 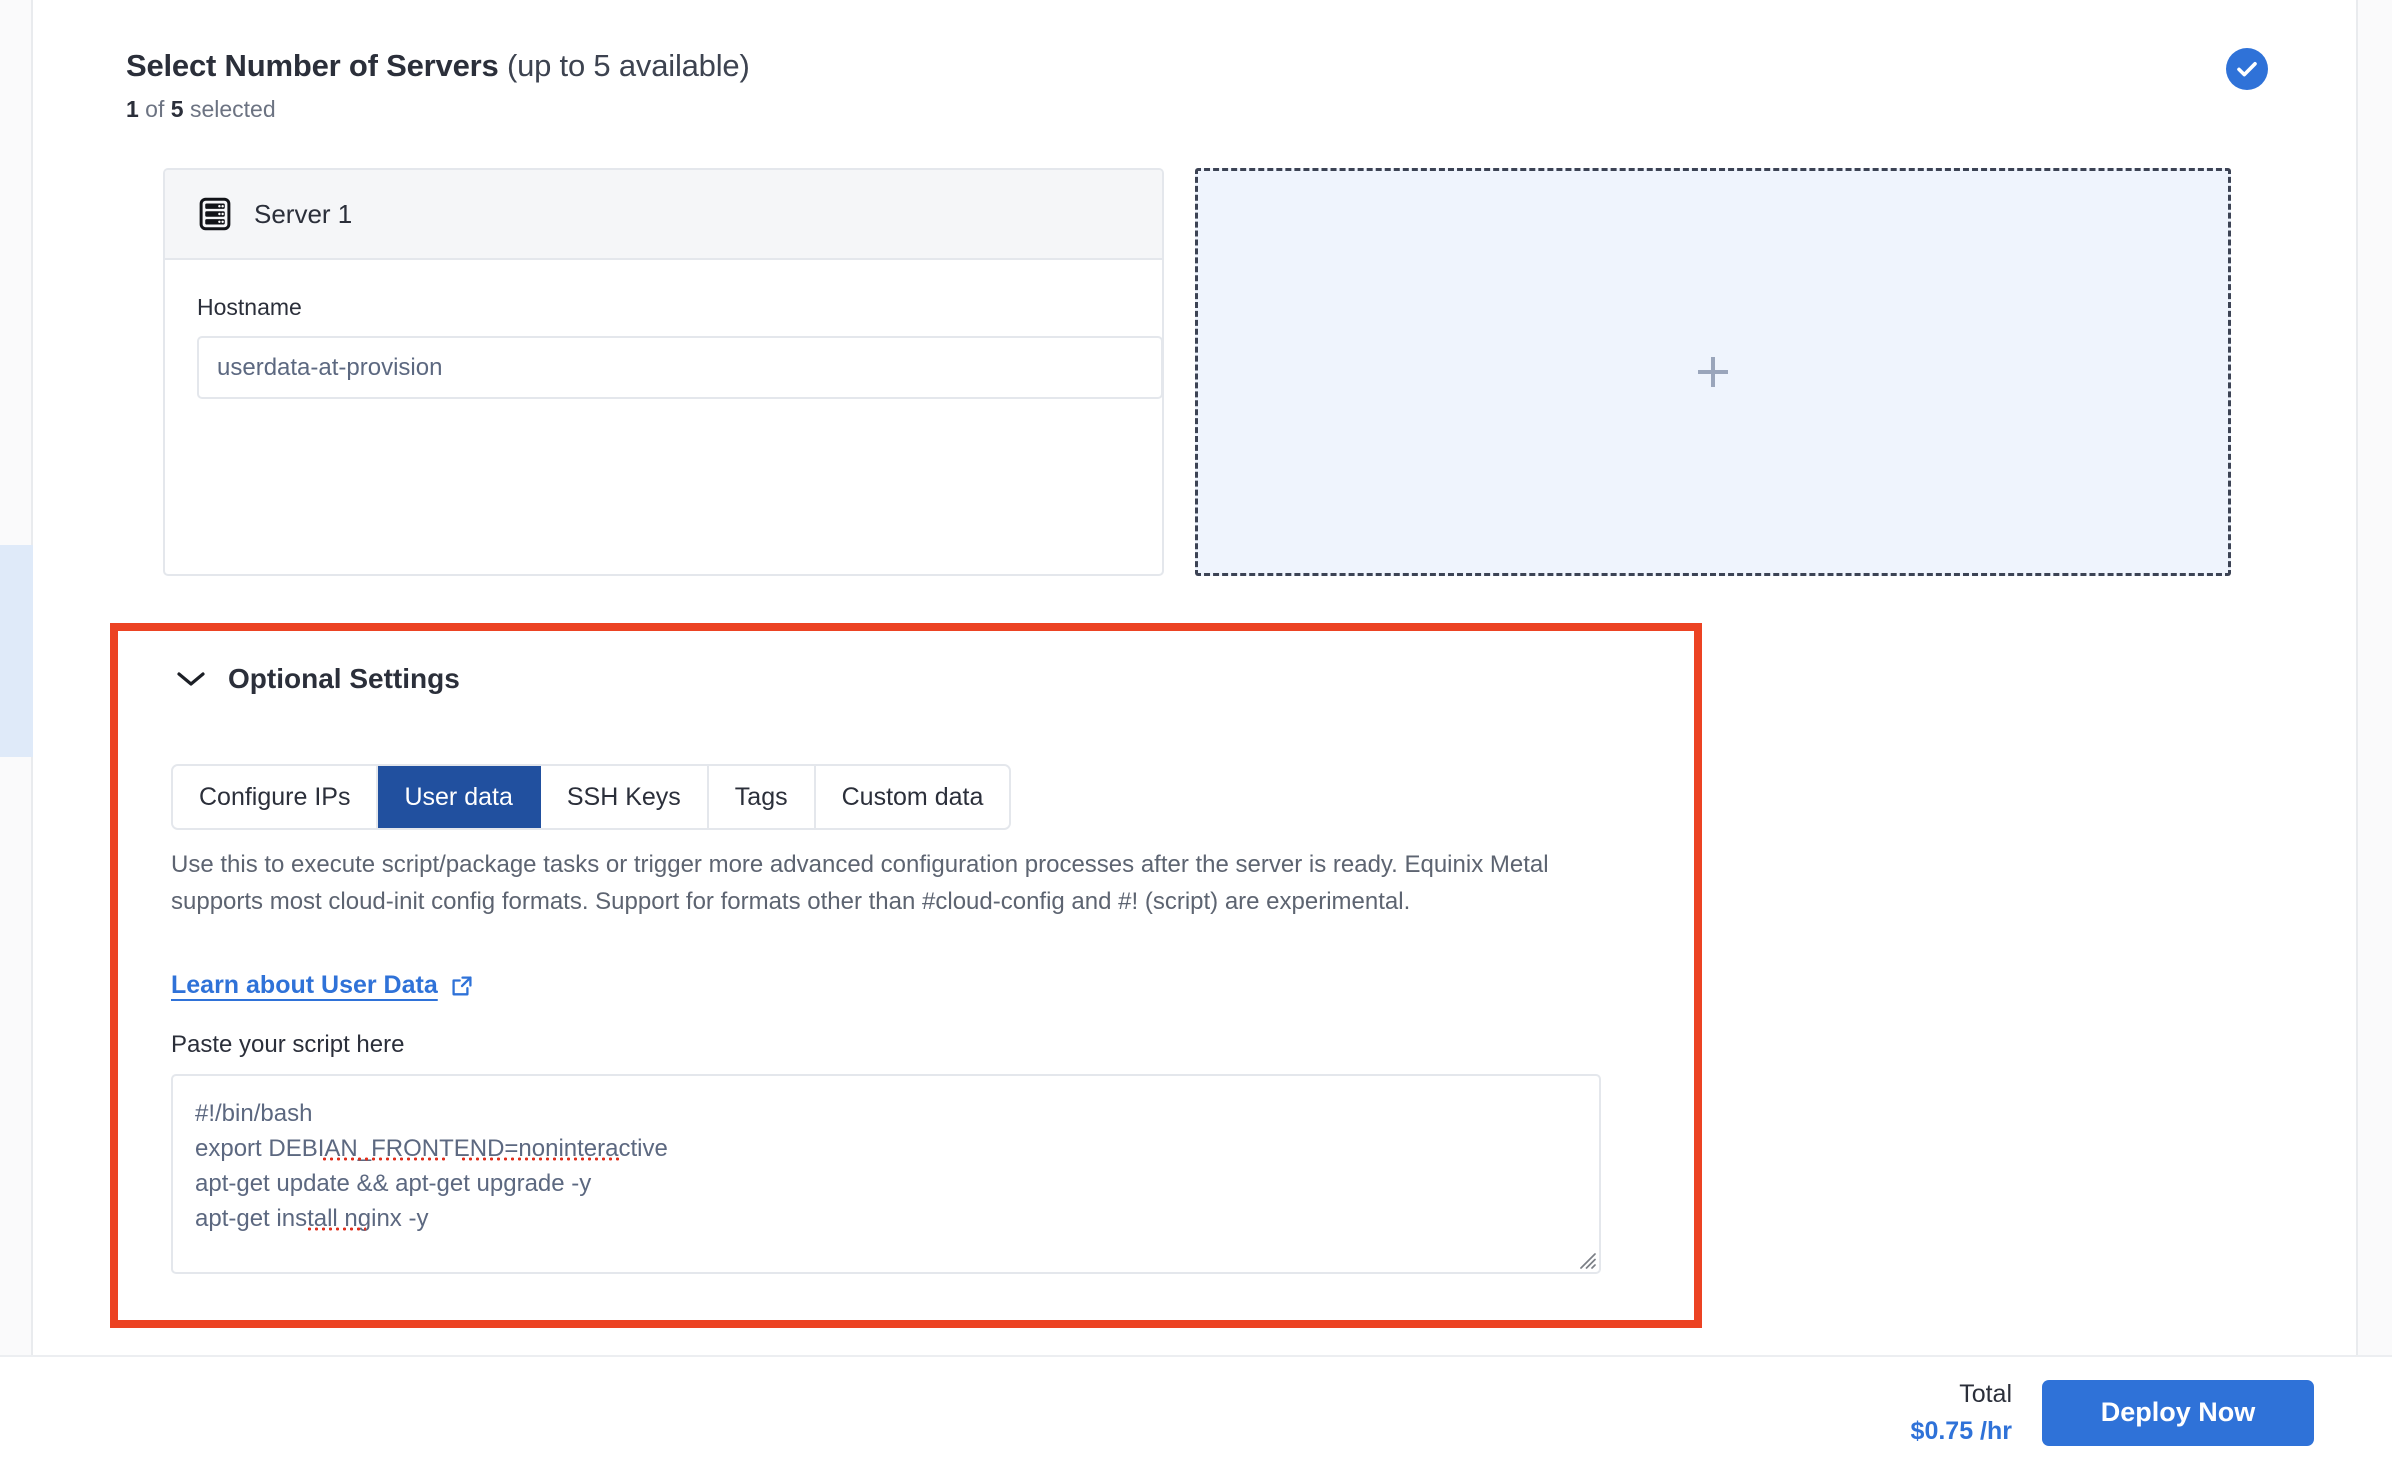 I want to click on server-card-header: Server 1, so click(x=664, y=215).